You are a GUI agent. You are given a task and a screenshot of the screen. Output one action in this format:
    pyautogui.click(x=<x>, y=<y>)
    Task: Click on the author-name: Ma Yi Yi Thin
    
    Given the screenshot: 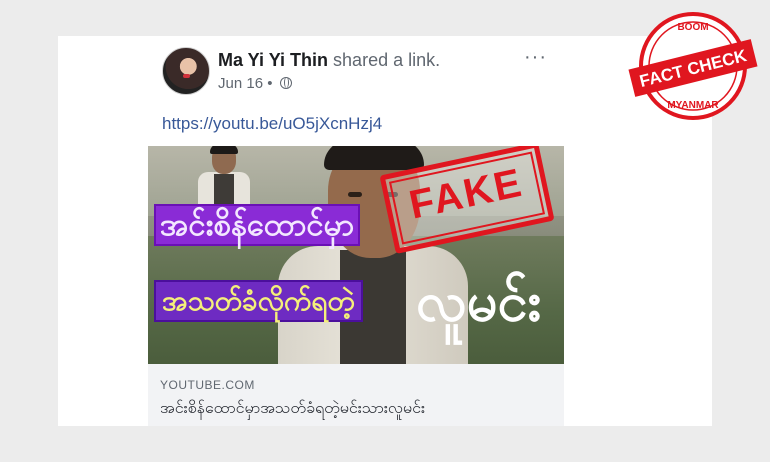 What is the action you would take?
    pyautogui.click(x=273, y=60)
    